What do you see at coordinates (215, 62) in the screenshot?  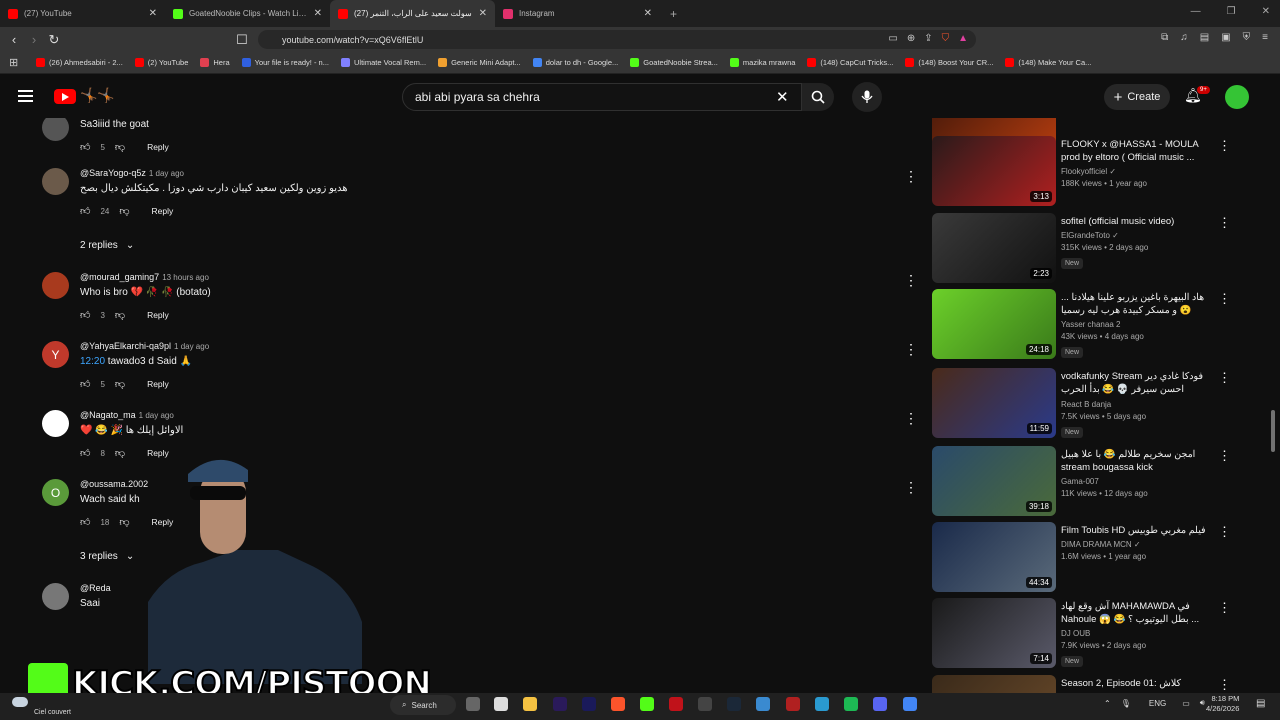 I see `bookmark-item: Hera` at bounding box center [215, 62].